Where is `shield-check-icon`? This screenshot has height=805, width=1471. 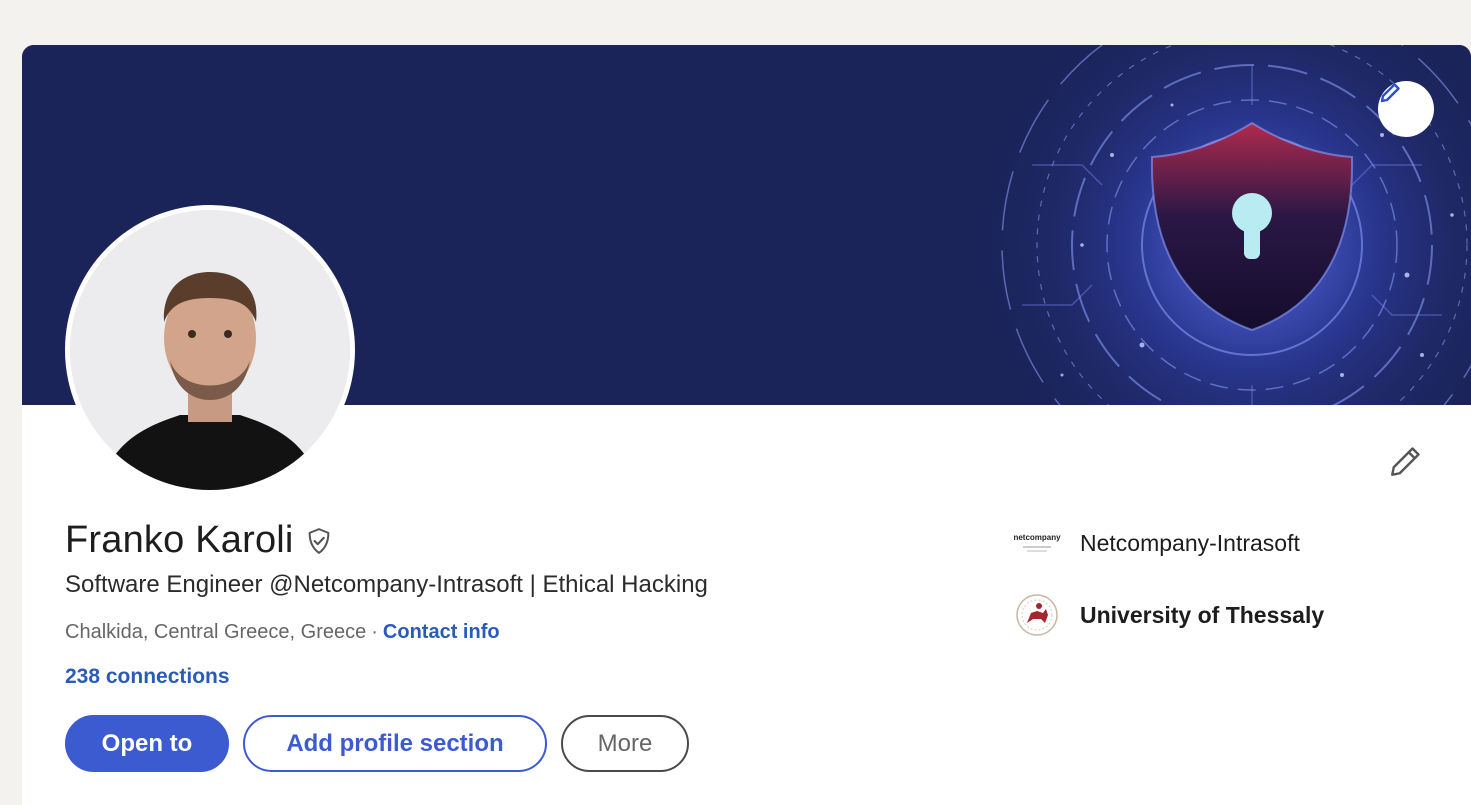
shield-check-icon is located at coordinates (319, 541).